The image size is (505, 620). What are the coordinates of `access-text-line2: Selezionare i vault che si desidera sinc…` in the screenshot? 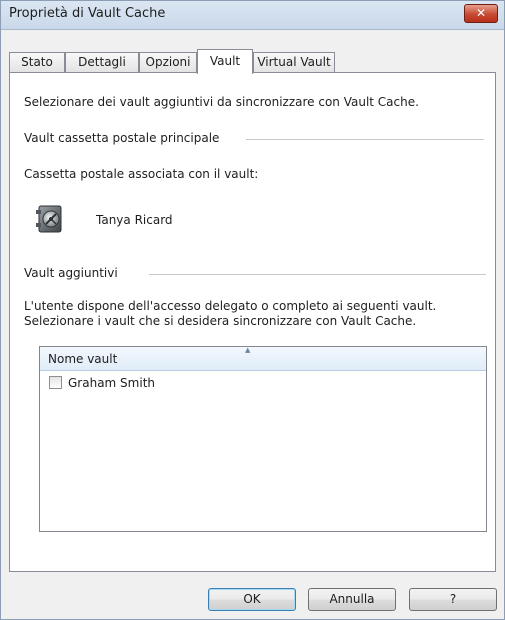 It's located at (220, 321).